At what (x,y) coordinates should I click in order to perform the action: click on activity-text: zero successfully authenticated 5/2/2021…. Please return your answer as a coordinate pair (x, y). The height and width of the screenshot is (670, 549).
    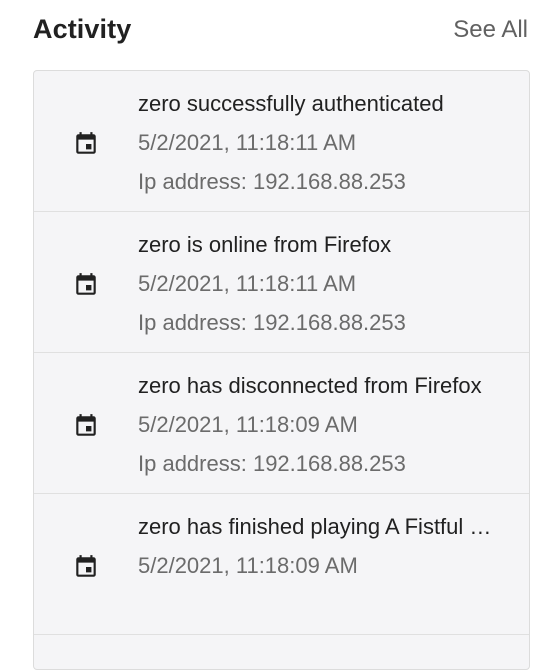
    Looking at the image, I should click on (328, 147).